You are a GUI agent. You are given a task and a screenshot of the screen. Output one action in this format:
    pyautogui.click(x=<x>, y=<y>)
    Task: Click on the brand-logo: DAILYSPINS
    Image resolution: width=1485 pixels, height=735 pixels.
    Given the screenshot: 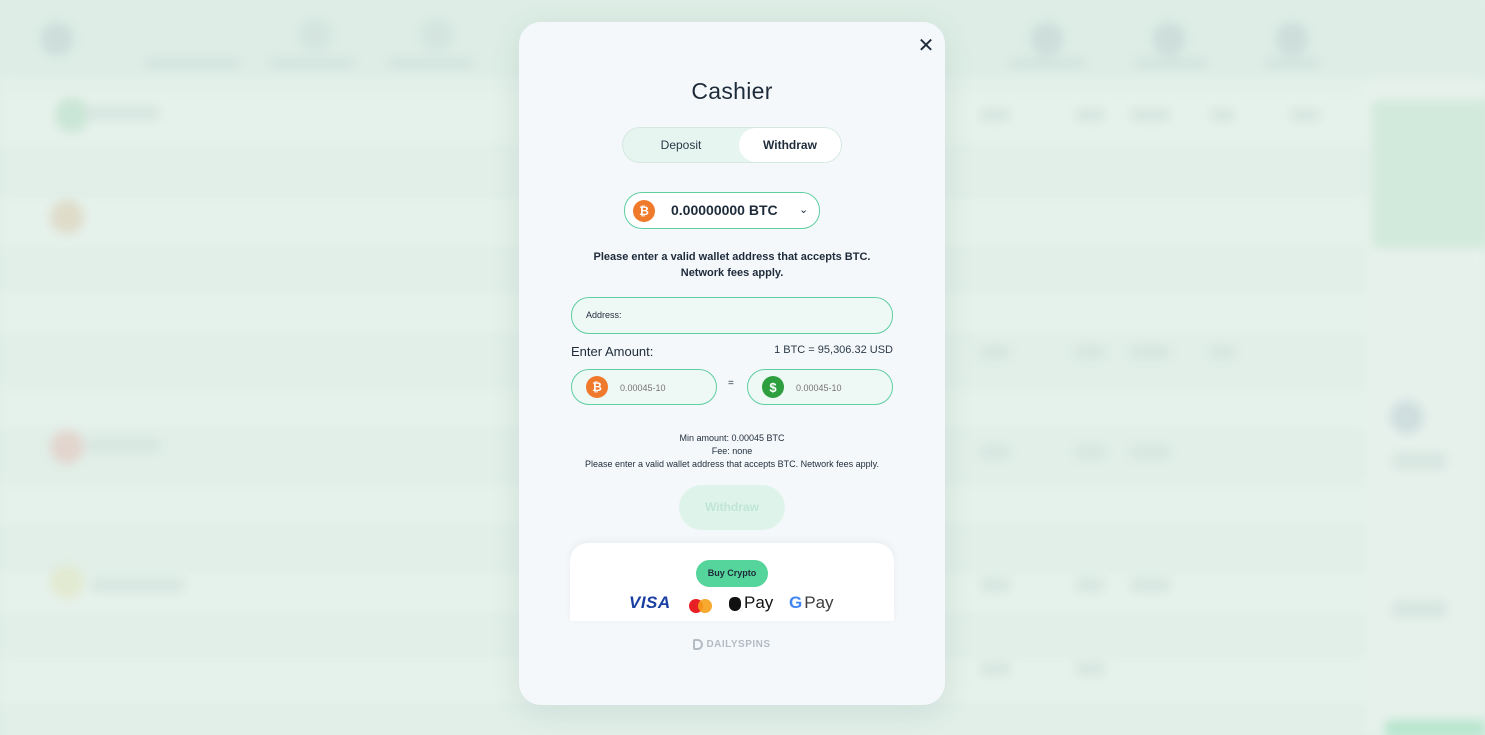 What is the action you would take?
    pyautogui.click(x=732, y=644)
    